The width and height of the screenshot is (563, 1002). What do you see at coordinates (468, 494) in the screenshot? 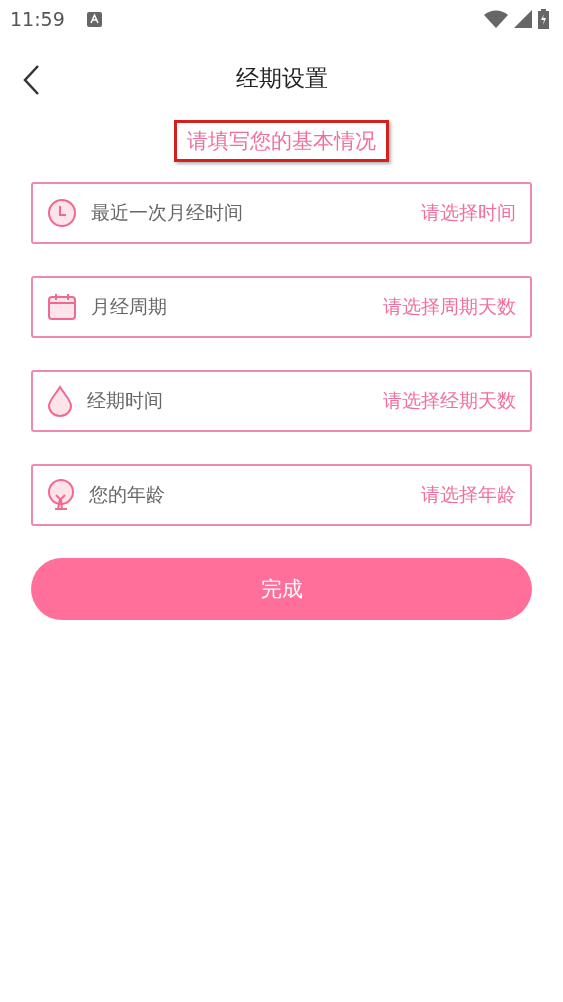
I see `field-placeholder: 请选择年龄` at bounding box center [468, 494].